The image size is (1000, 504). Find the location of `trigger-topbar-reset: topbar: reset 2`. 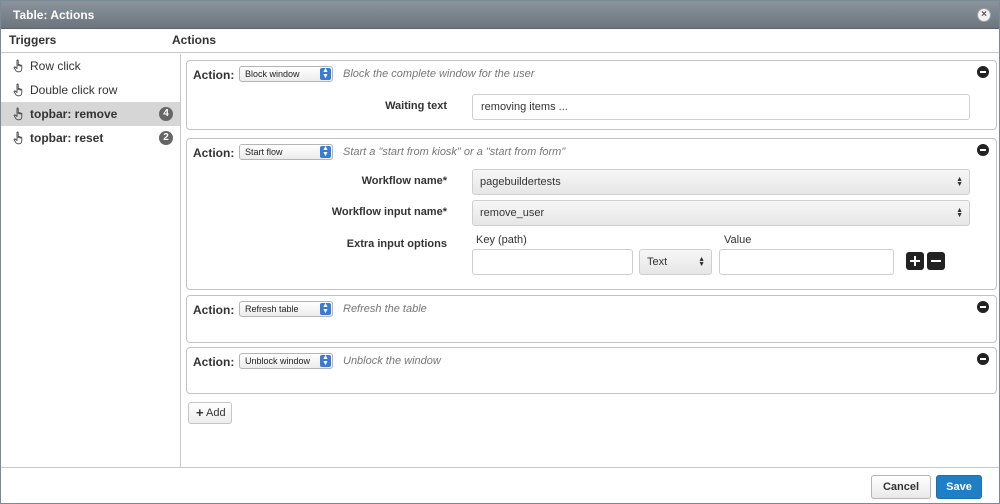

trigger-topbar-reset: topbar: reset 2 is located at coordinates (90, 138).